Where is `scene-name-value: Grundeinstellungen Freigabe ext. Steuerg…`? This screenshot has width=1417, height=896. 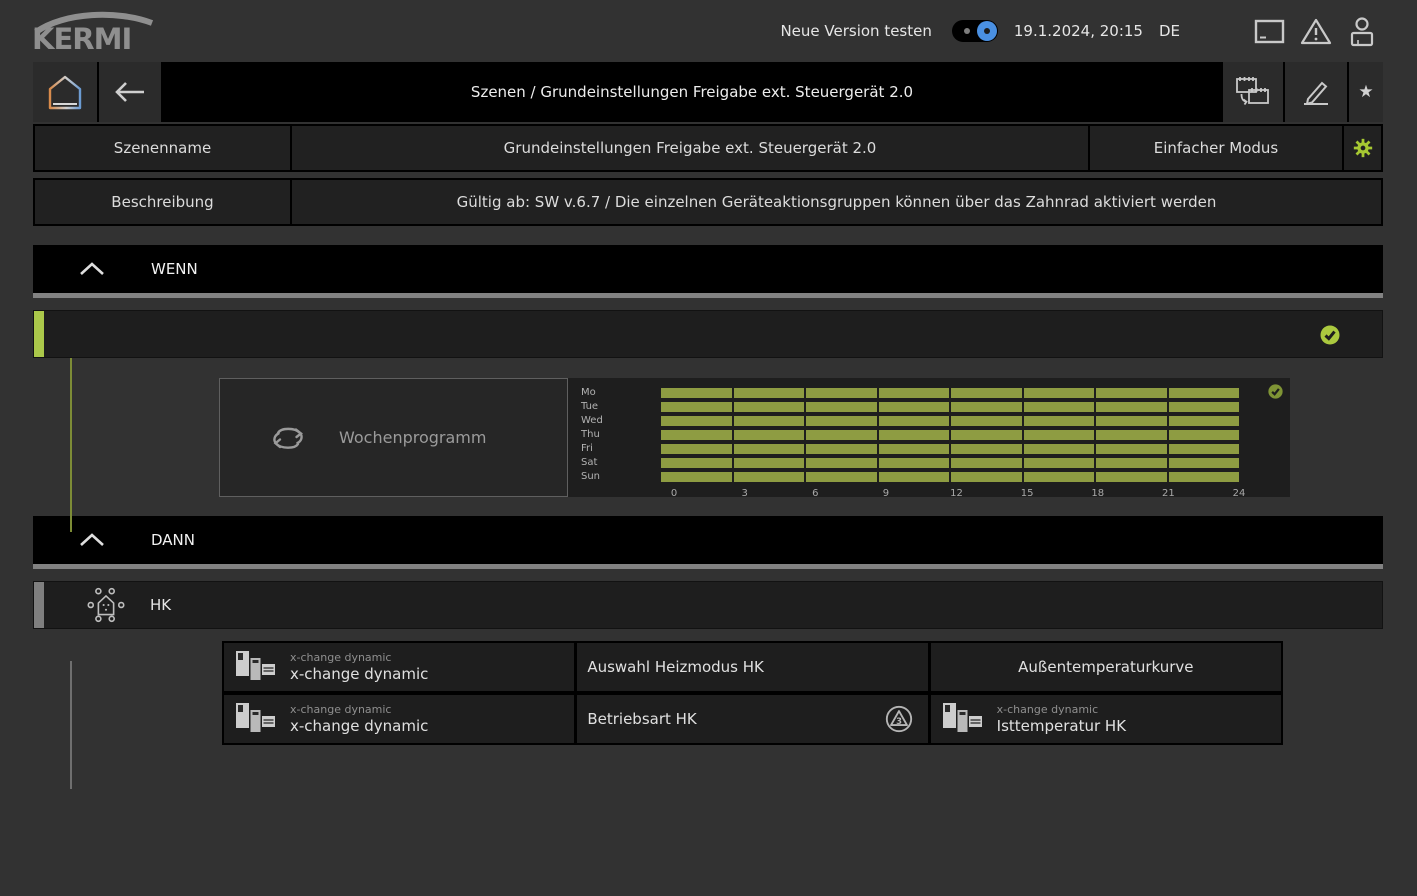 scene-name-value: Grundeinstellungen Freigabe ext. Steuerg… is located at coordinates (690, 148).